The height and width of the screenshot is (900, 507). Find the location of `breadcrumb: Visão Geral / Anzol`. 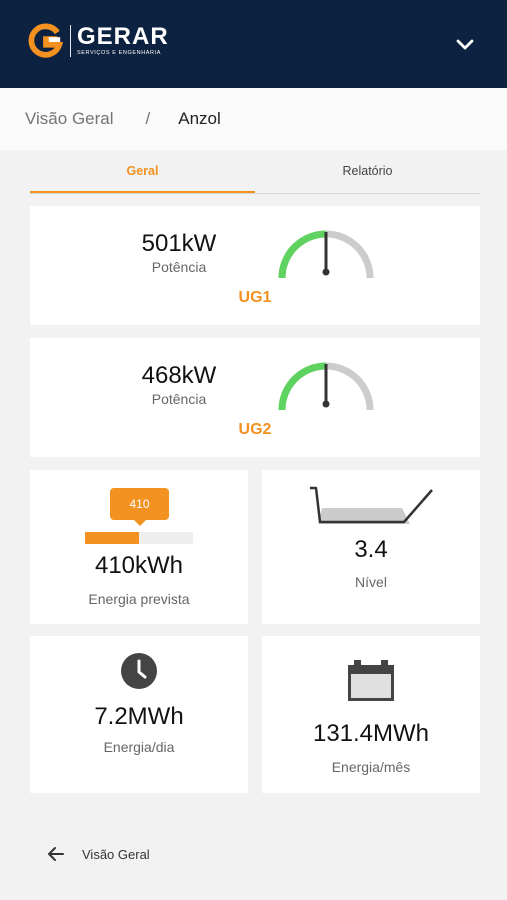

breadcrumb: Visão Geral / Anzol is located at coordinates (253, 119).